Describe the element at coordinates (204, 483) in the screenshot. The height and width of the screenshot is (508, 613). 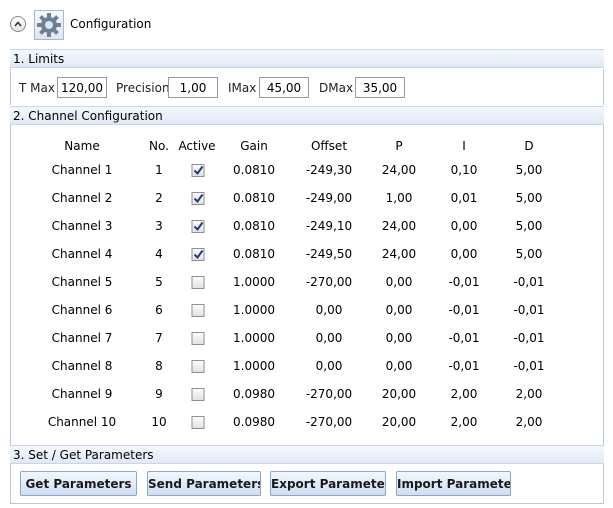
I see `send-parameters-button: Send Parameters` at that location.